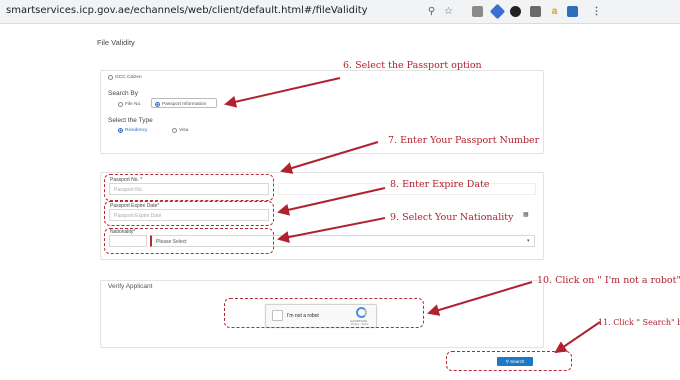  Describe the element at coordinates (440, 184) in the screenshot. I see `annotation-step8: 8. Enter Expire Date` at that location.